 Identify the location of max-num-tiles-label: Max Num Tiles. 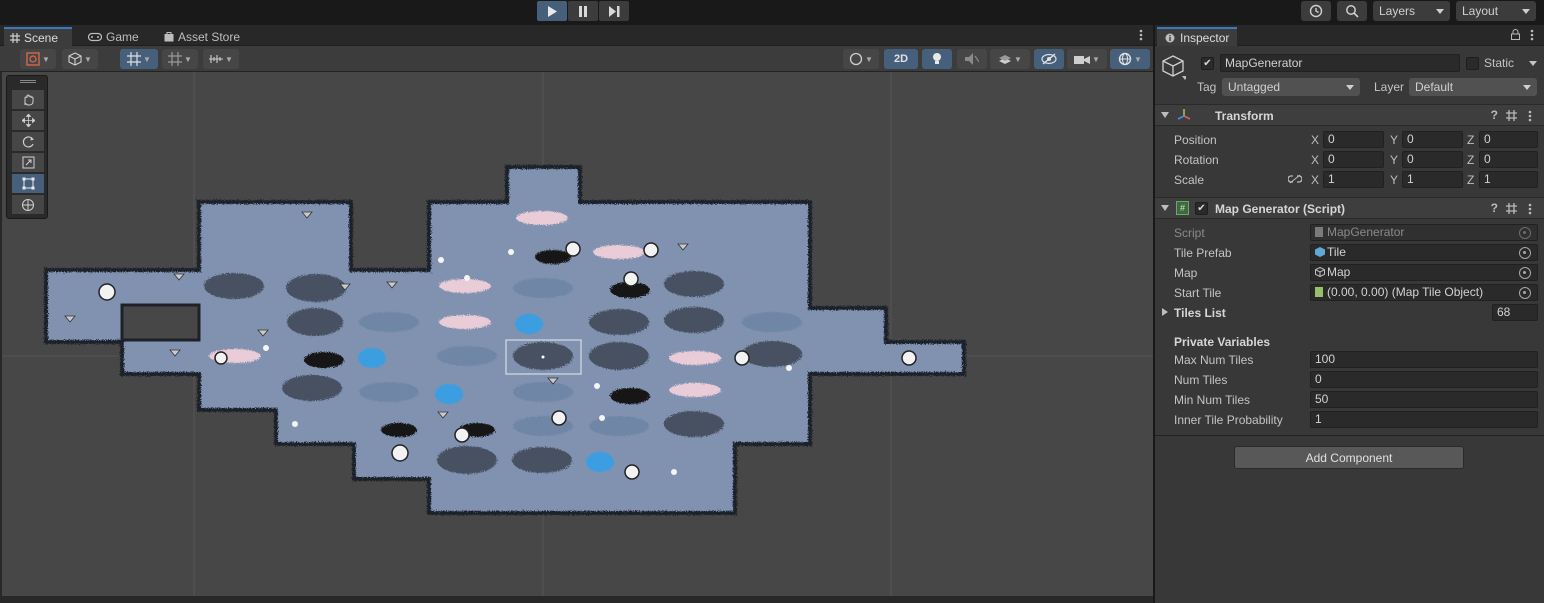
(1214, 360).